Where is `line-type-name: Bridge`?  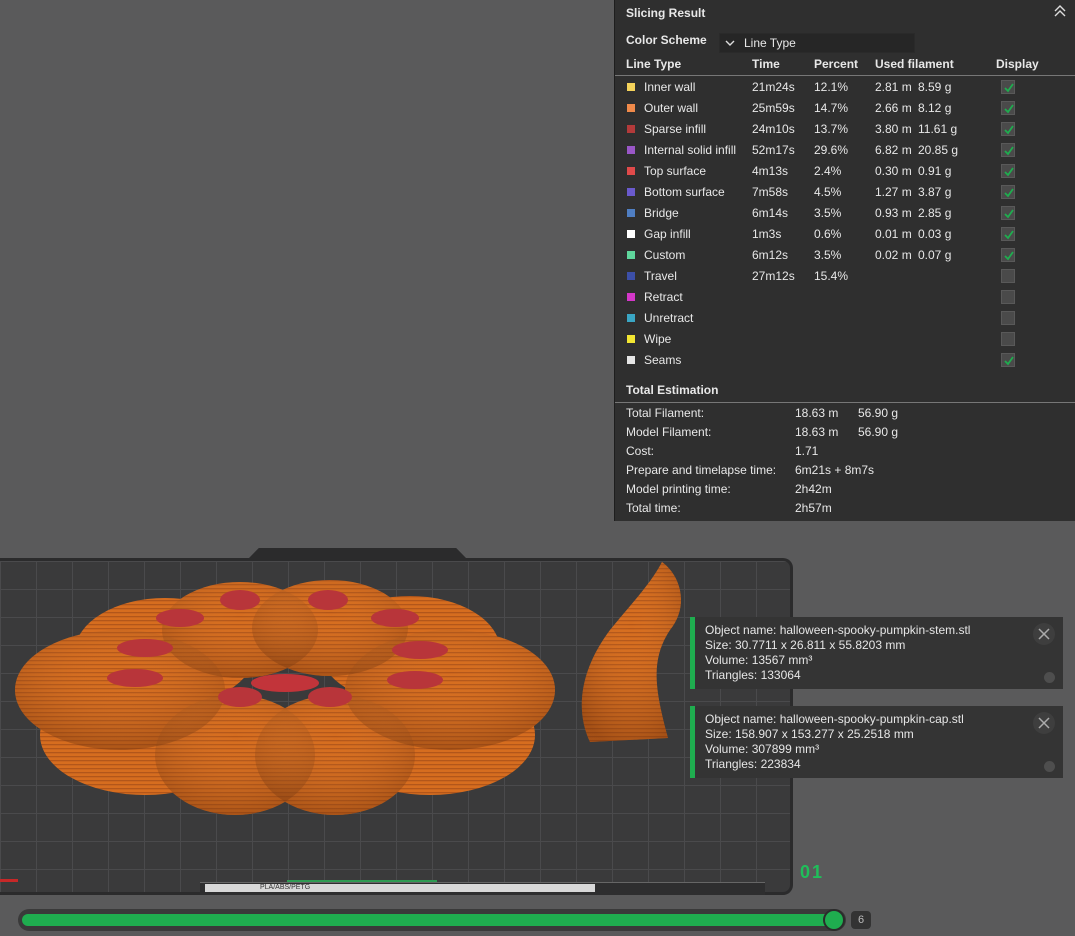 line-type-name: Bridge is located at coordinates (661, 213).